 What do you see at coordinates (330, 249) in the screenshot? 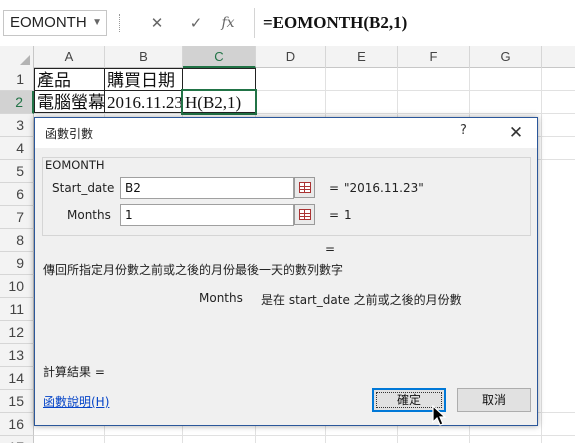
I see `formula-result-equals: =` at bounding box center [330, 249].